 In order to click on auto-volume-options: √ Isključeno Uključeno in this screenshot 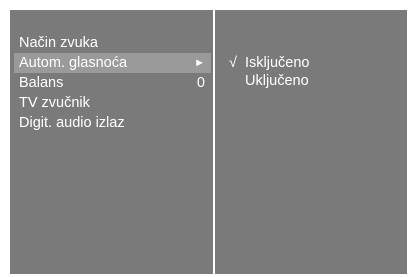, I will do `click(269, 72)`.